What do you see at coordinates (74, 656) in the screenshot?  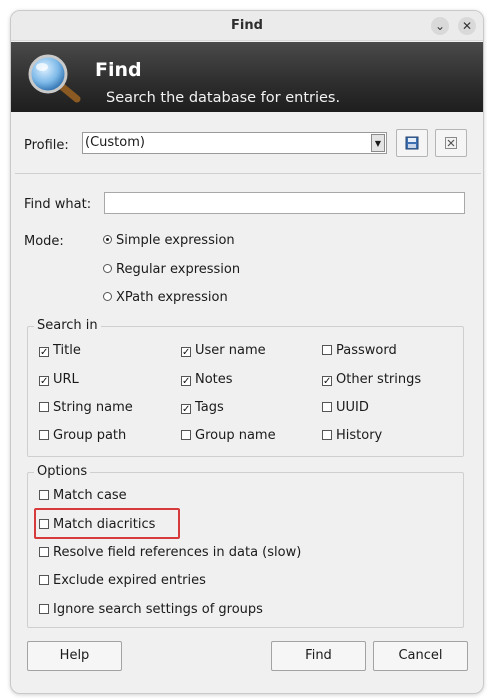 I see `help-button: Help` at bounding box center [74, 656].